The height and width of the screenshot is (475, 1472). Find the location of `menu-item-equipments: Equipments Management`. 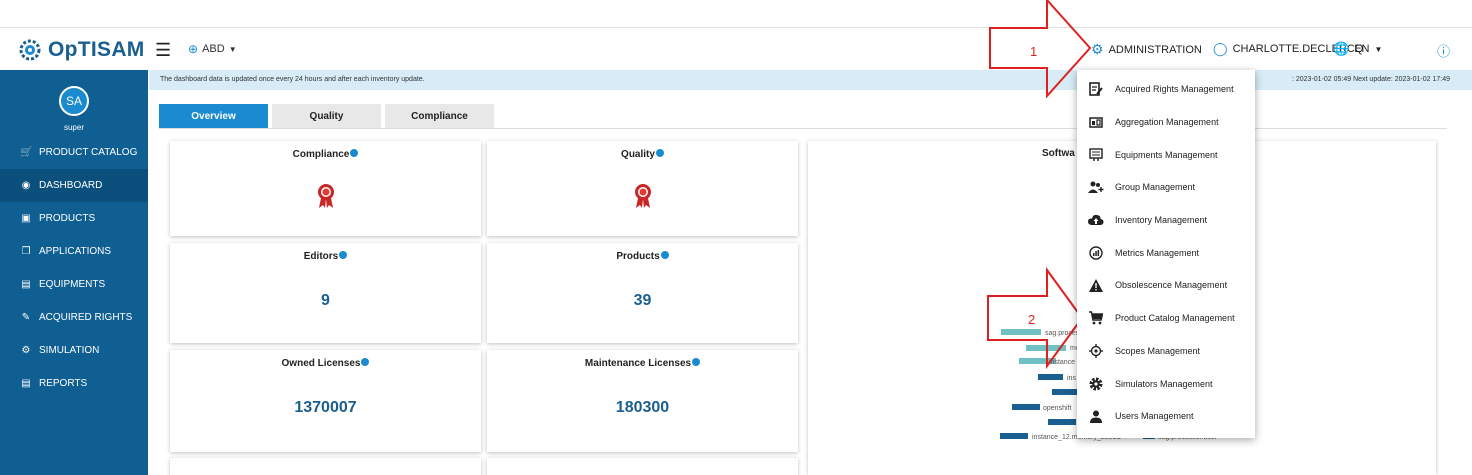

menu-item-equipments: Equipments Management is located at coordinates (1166, 154).